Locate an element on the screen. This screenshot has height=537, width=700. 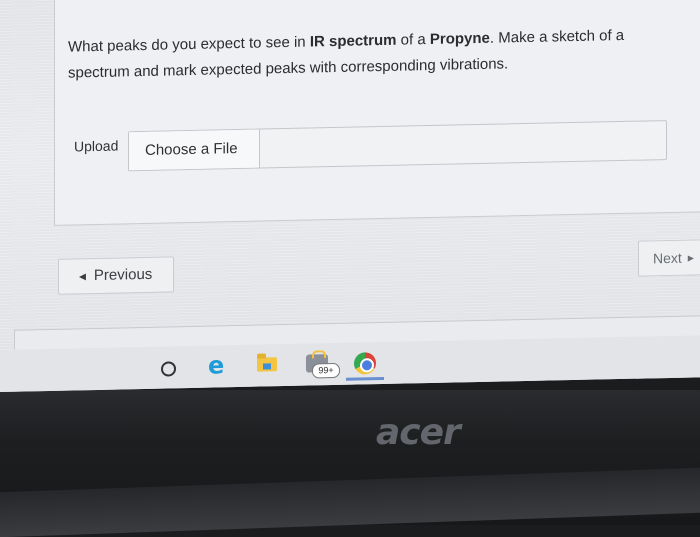
search-icon is located at coordinates (168, 367).